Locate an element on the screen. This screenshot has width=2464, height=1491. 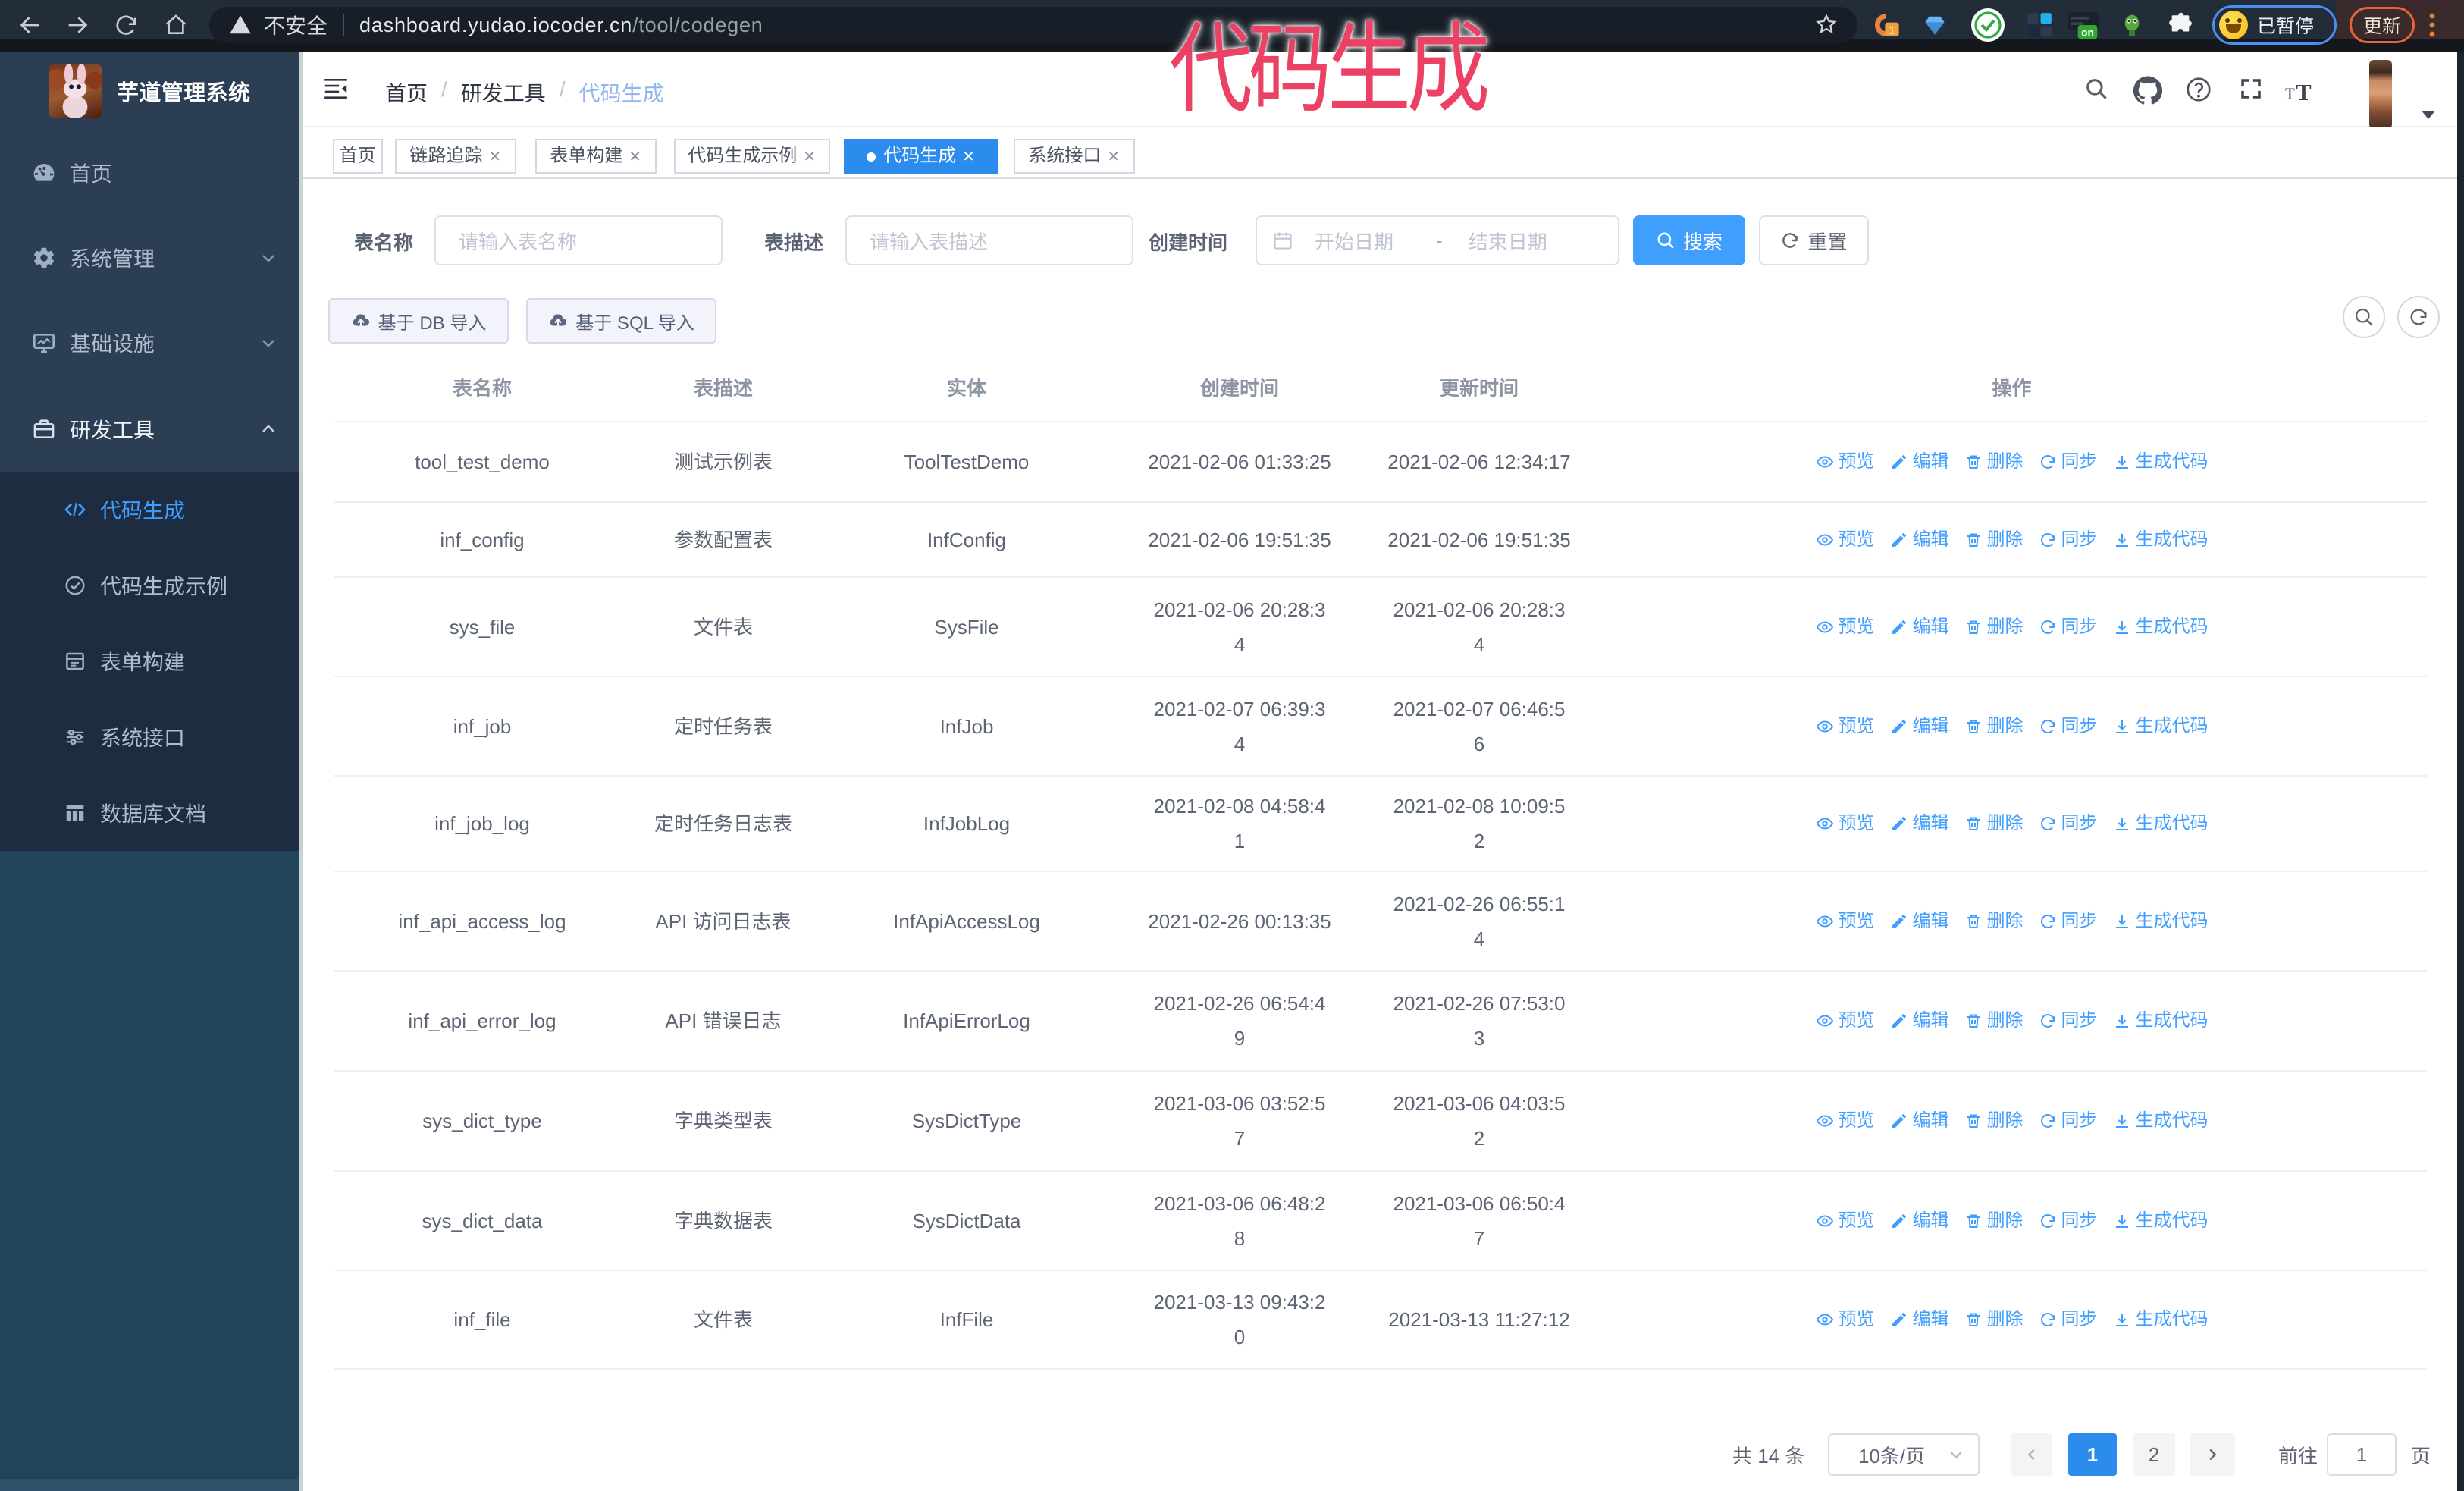
svg-text: on is located at coordinates (2087, 33).